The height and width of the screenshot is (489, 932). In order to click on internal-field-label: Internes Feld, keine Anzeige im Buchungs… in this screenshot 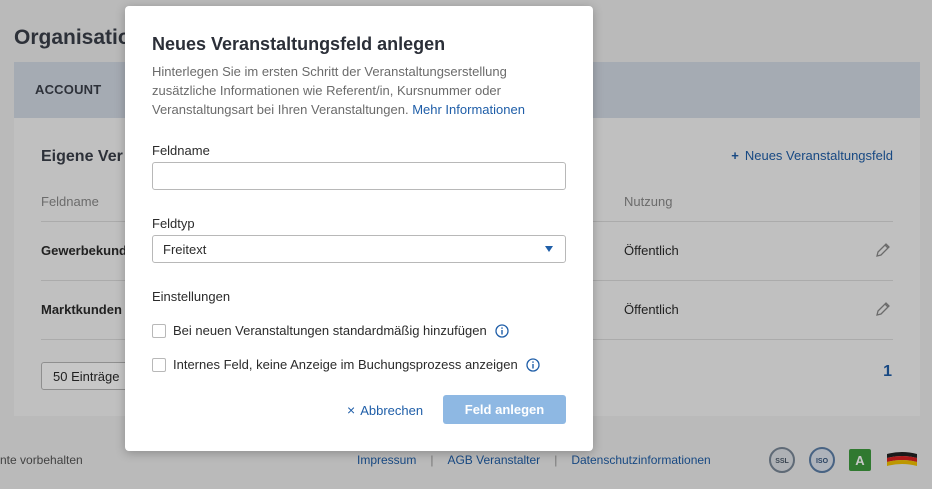, I will do `click(345, 364)`.